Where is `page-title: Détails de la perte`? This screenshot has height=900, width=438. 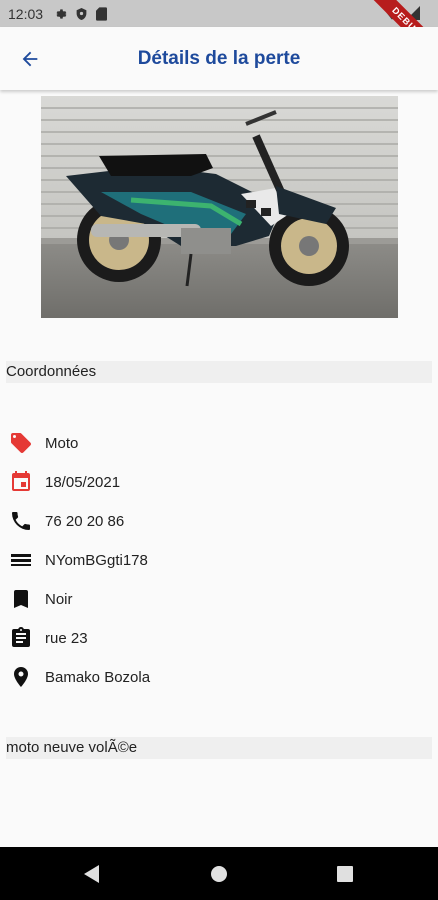
page-title: Détails de la perte is located at coordinates (219, 58).